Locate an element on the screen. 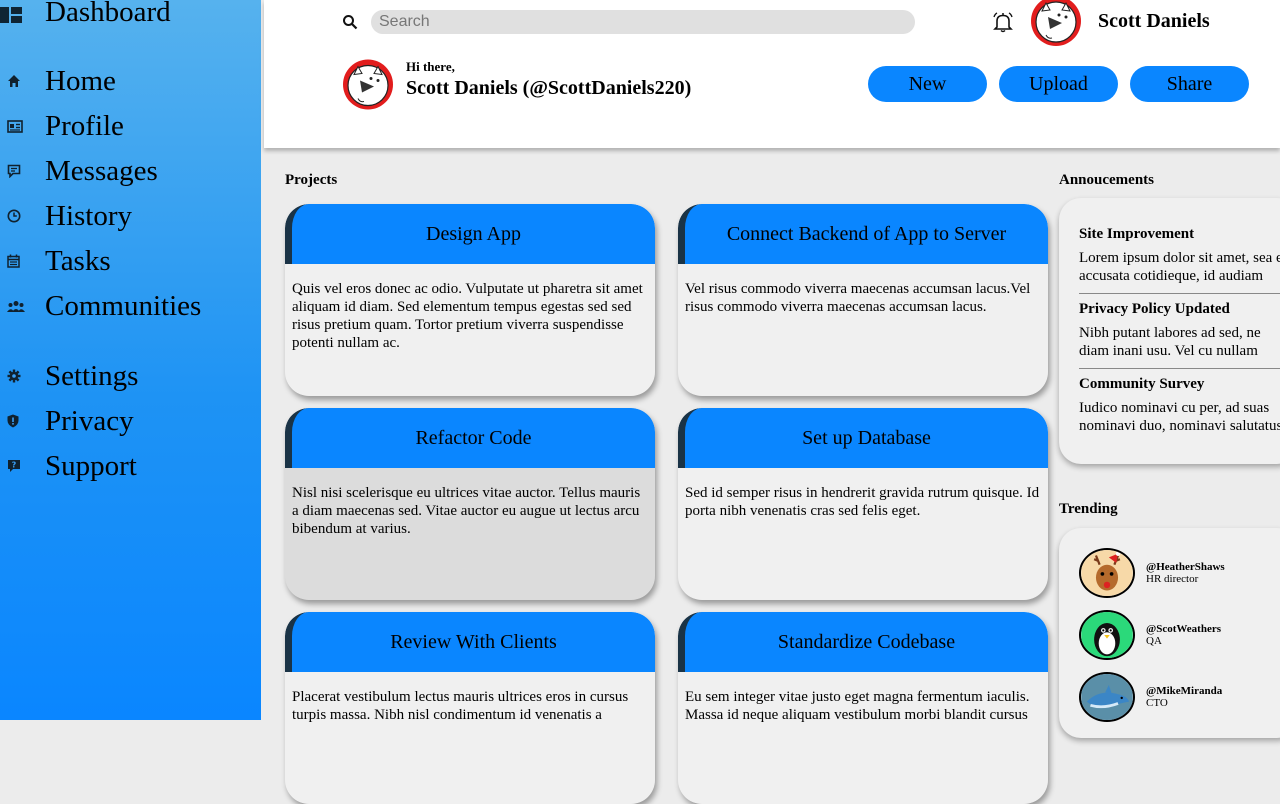  sidebar-item-messages: Messages is located at coordinates (79, 171).